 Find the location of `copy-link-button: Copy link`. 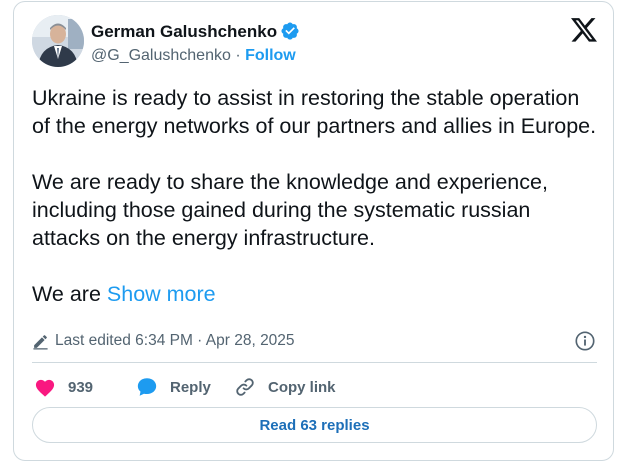

copy-link-button: Copy link is located at coordinates (285, 387).